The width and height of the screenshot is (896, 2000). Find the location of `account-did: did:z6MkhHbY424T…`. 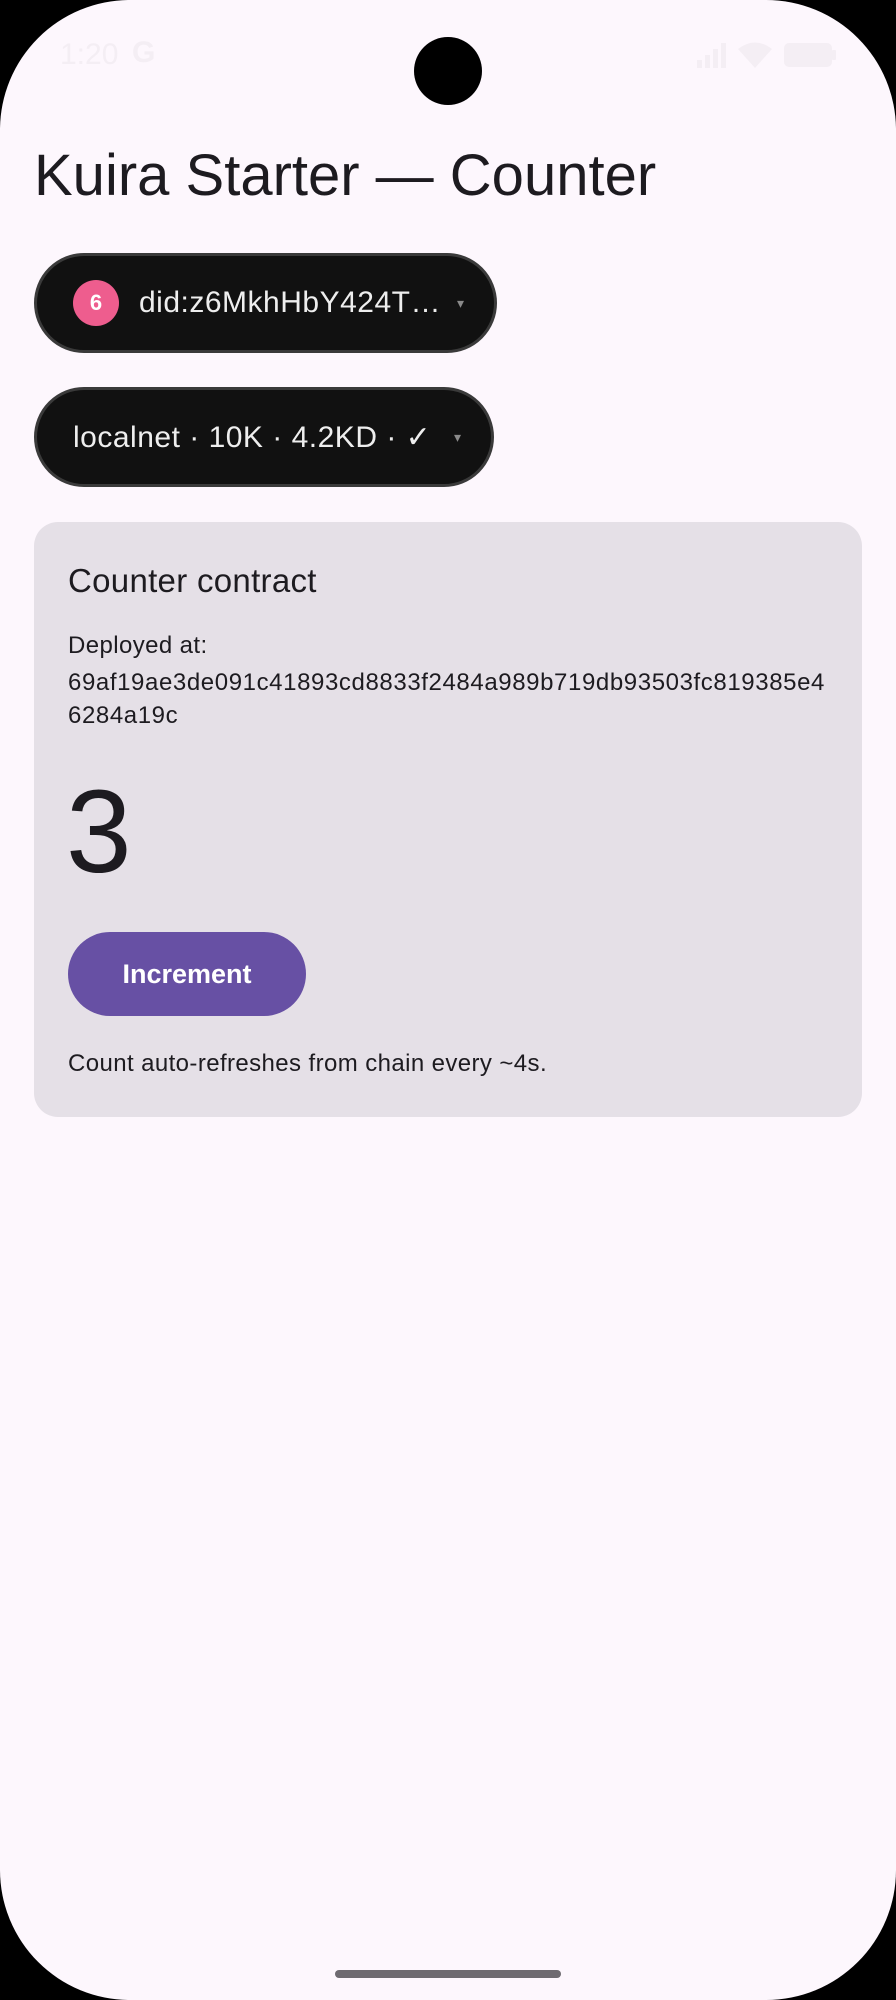

account-did: did:z6MkhHbY424T… is located at coordinates (290, 302).